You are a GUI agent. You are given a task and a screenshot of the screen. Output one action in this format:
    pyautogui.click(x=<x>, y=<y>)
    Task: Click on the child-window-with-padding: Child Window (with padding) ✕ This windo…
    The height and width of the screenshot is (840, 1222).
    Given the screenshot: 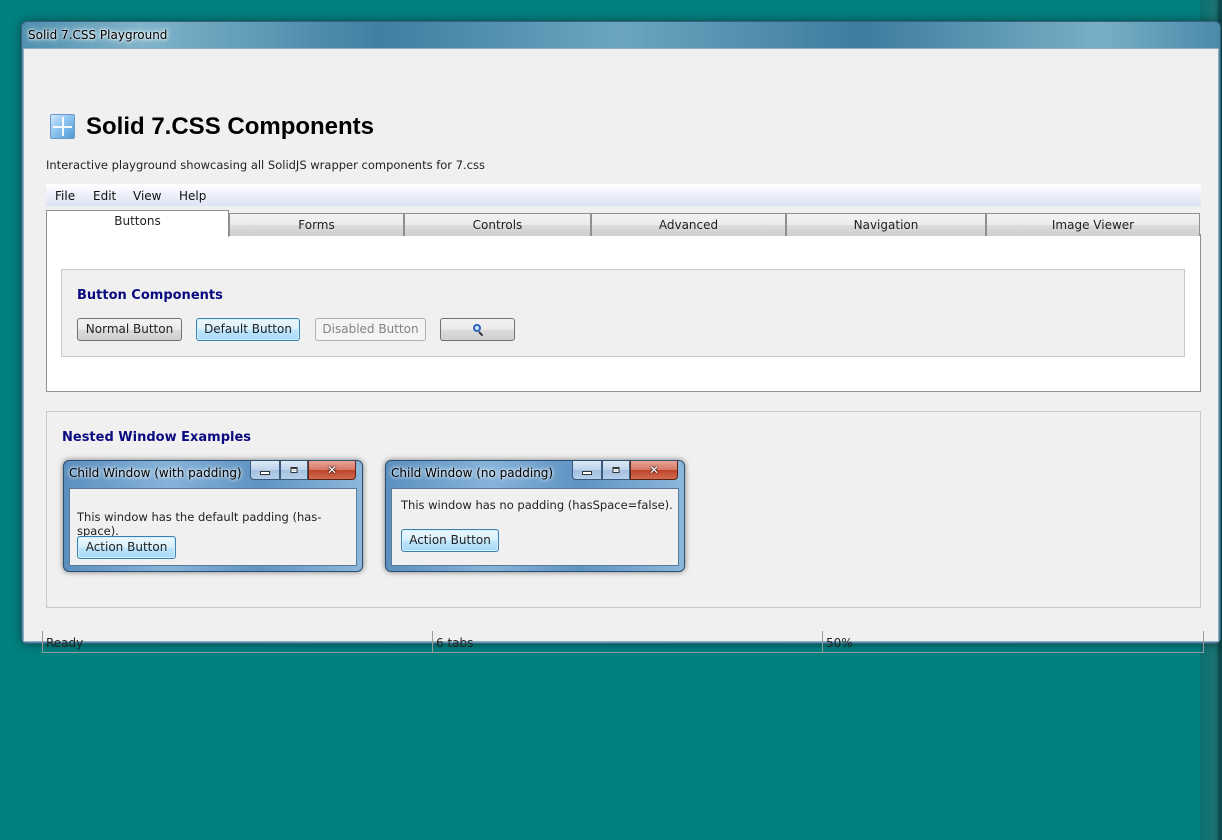 What is the action you would take?
    pyautogui.click(x=213, y=516)
    